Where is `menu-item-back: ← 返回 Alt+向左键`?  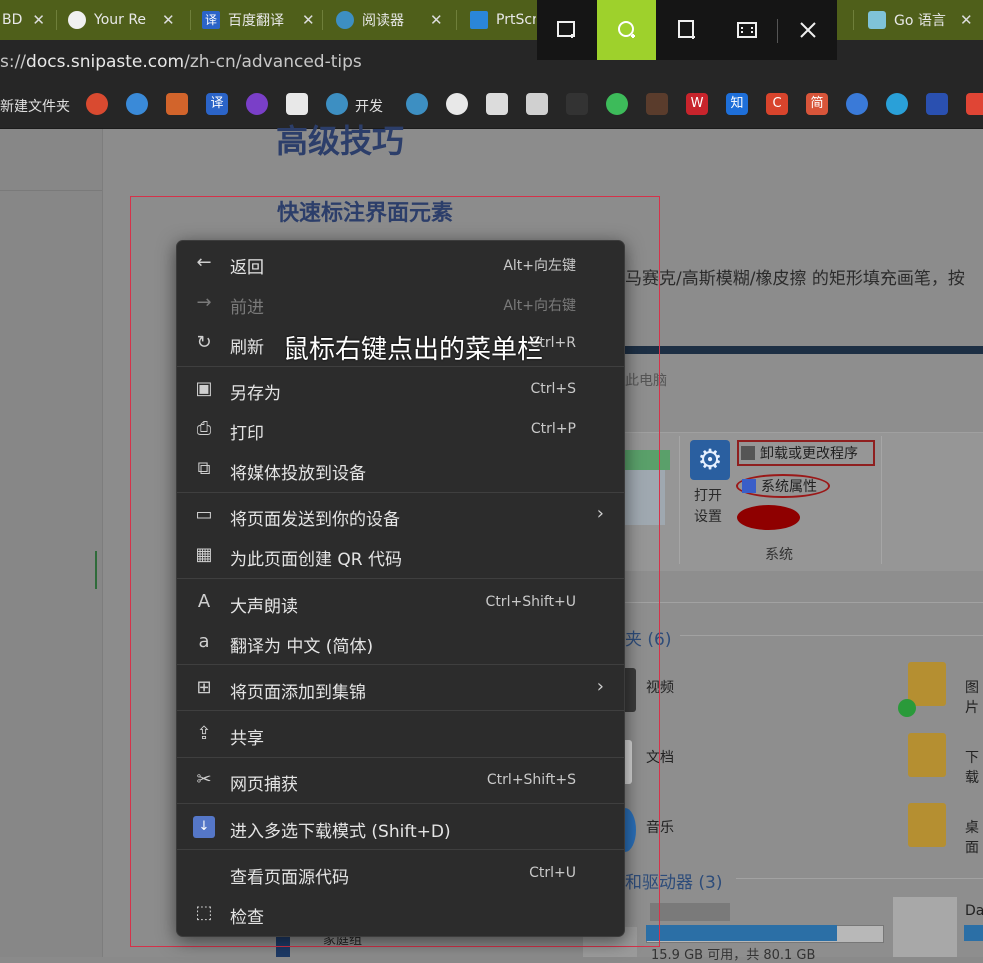
menu-item-back: ← 返回 Alt+向左键 is located at coordinates (400, 263).